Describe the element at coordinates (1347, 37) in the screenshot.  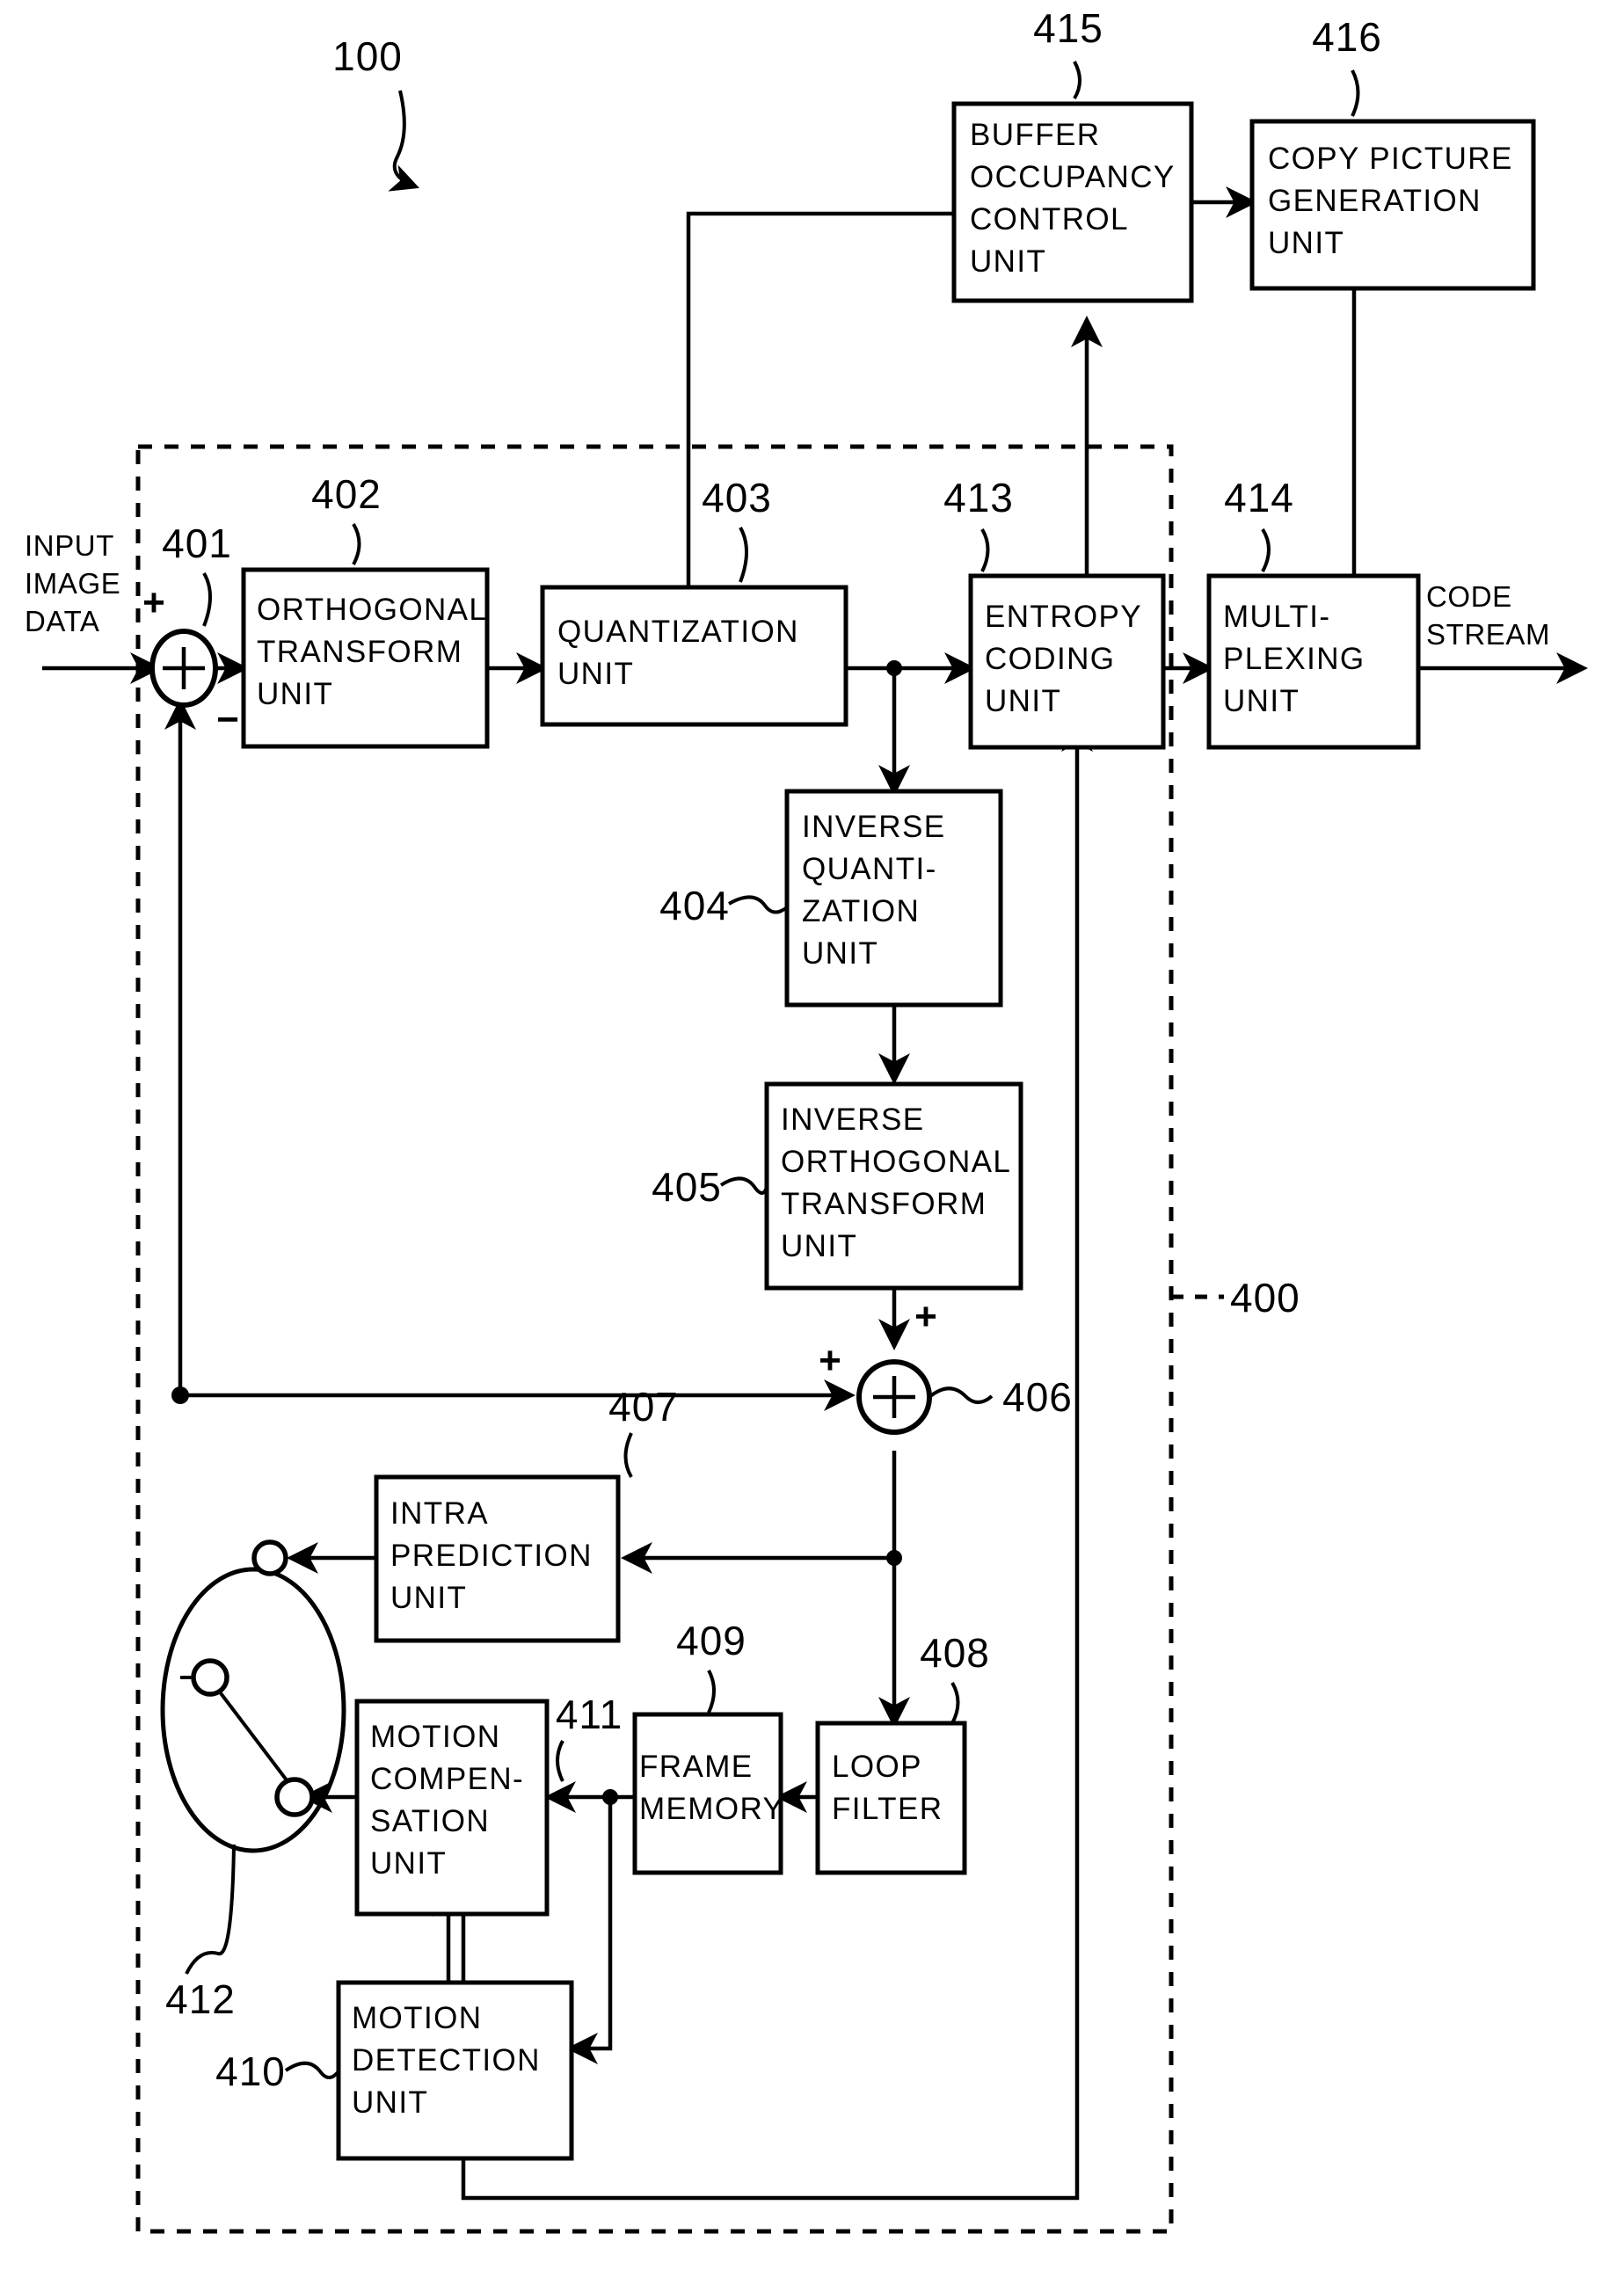
I see `ref-416: 416` at that location.